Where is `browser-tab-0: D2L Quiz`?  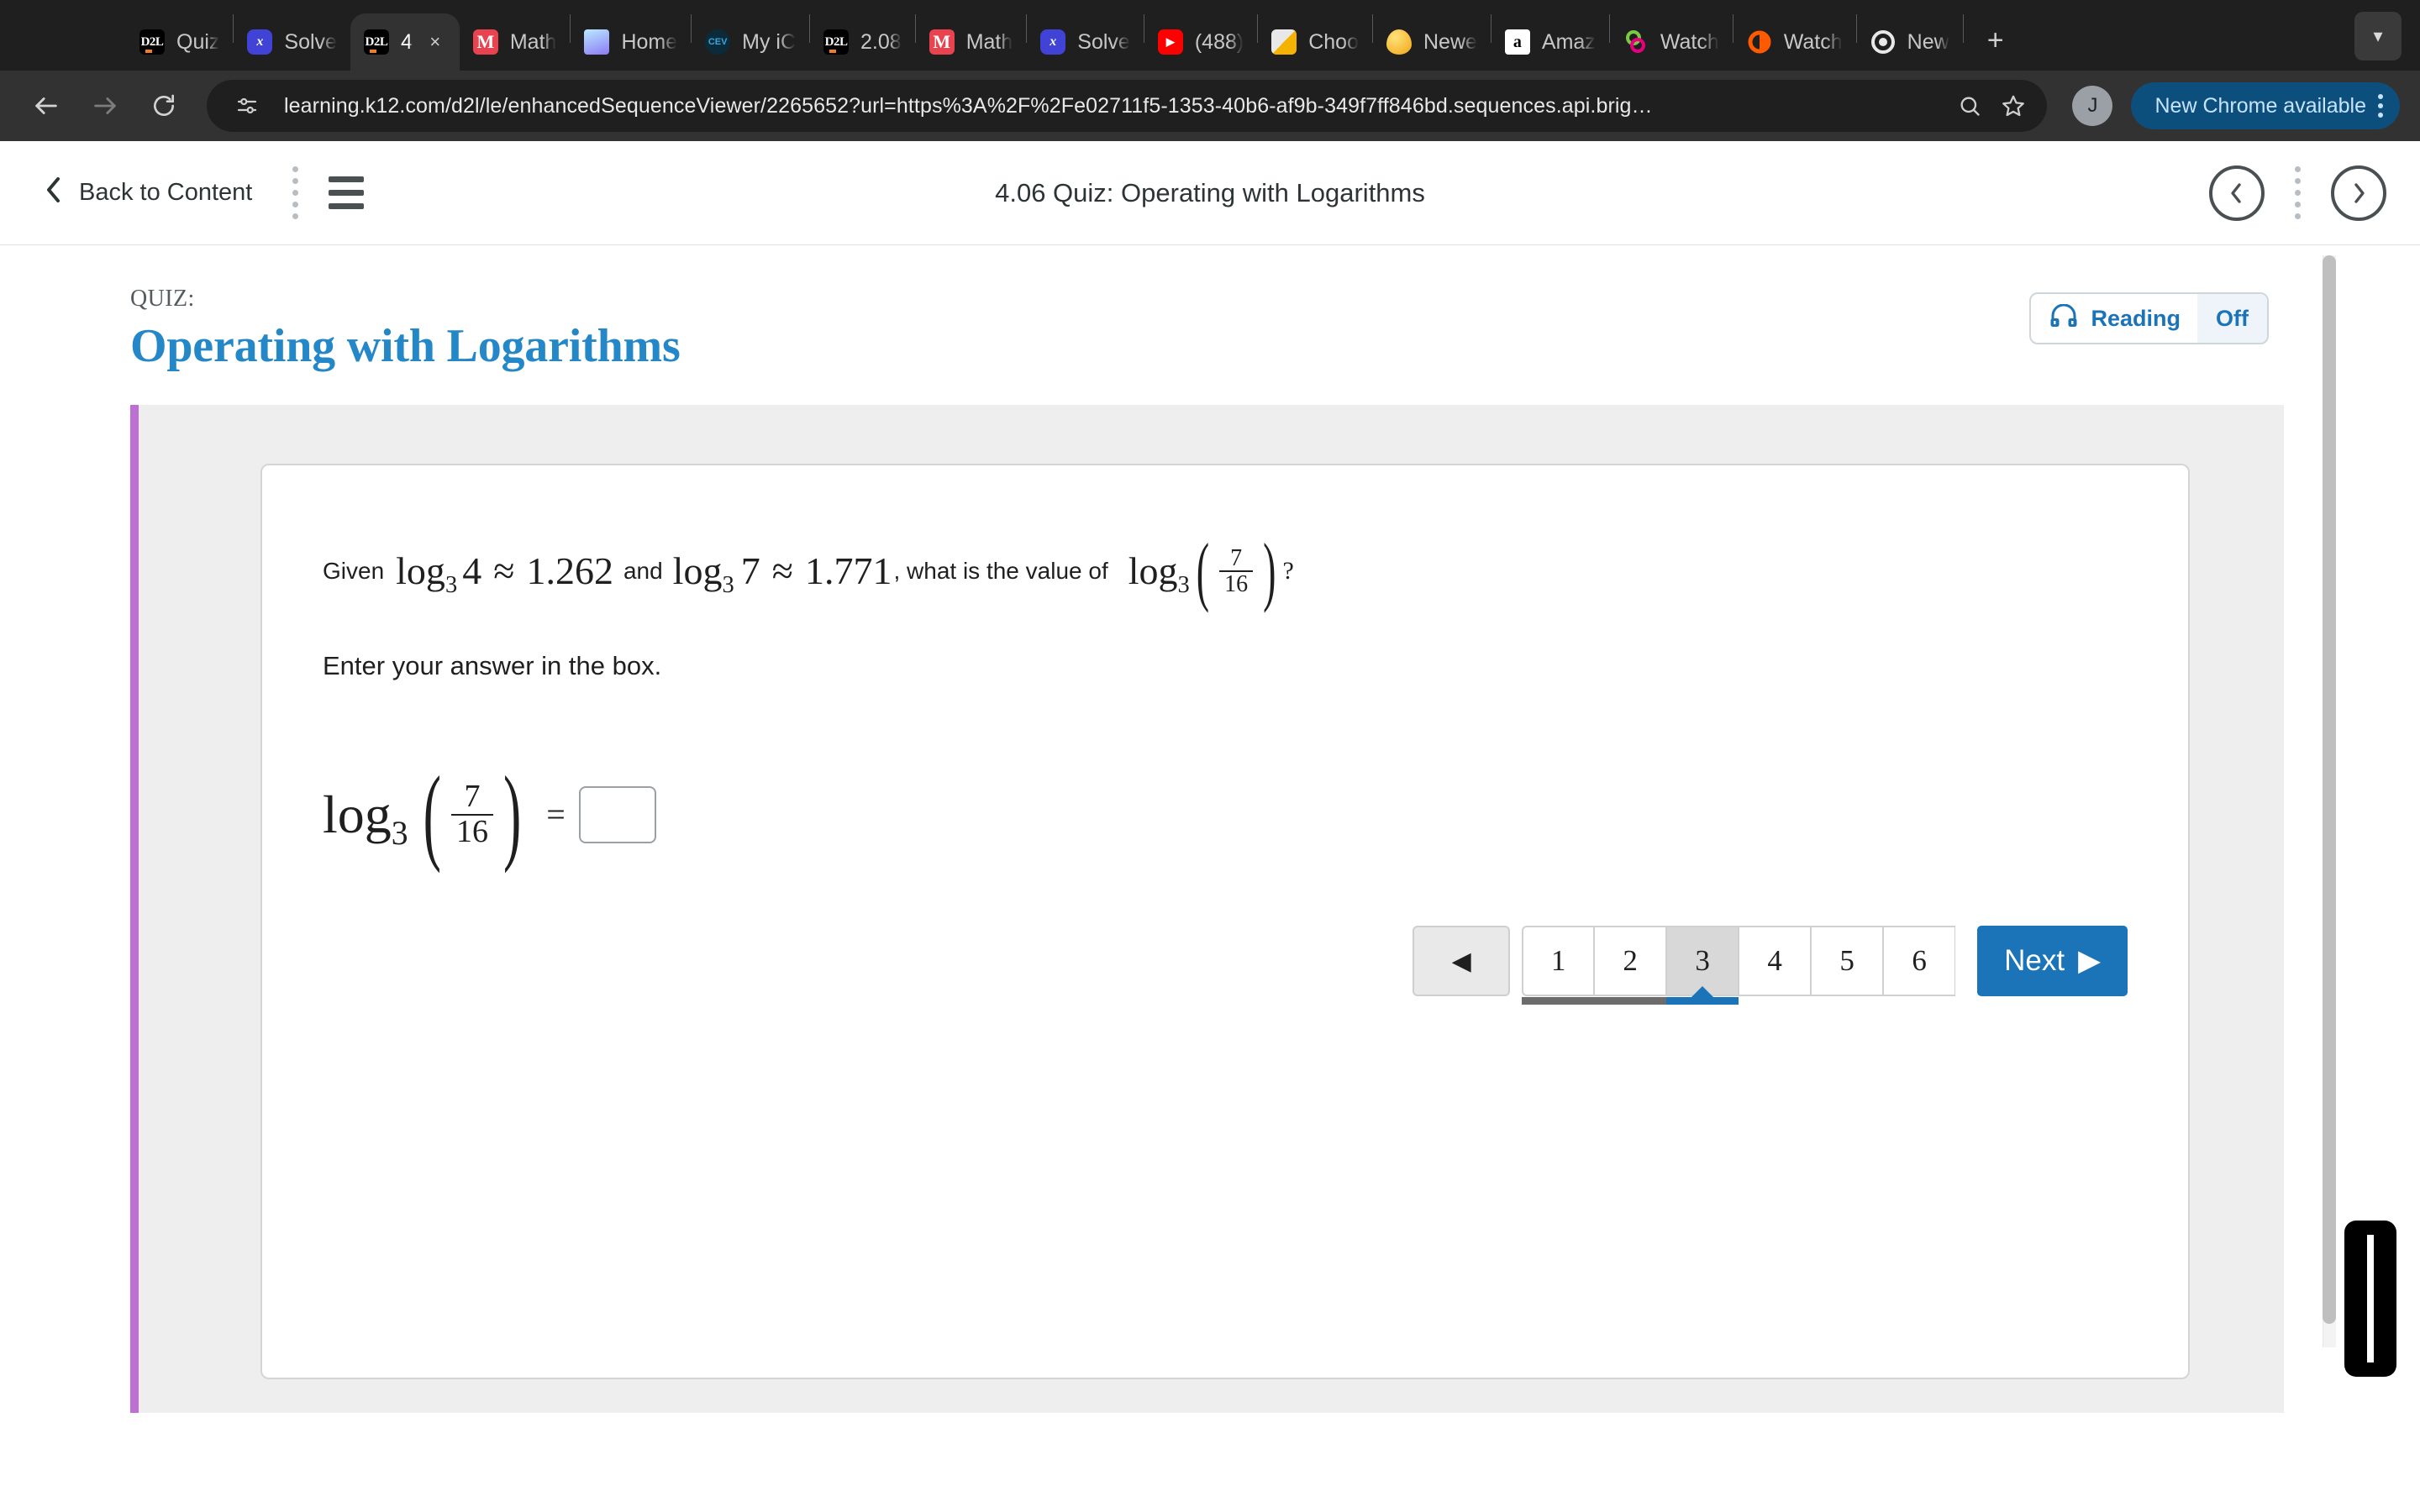
browser-tab-0: D2L Quiz is located at coordinates (180, 42).